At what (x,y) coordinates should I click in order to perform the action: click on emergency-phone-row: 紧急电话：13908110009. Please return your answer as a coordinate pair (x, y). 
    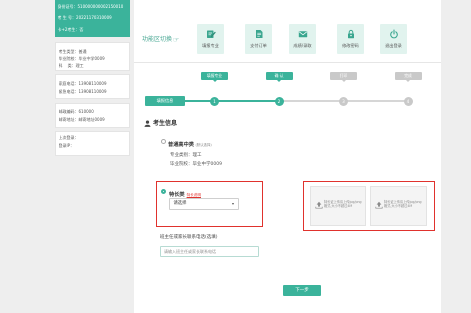
    Looking at the image, I should click on (94, 92).